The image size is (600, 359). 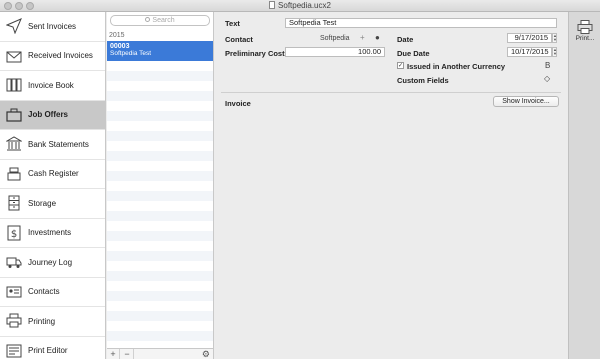 I want to click on sidebar-item-storage: Storage, so click(x=52, y=204).